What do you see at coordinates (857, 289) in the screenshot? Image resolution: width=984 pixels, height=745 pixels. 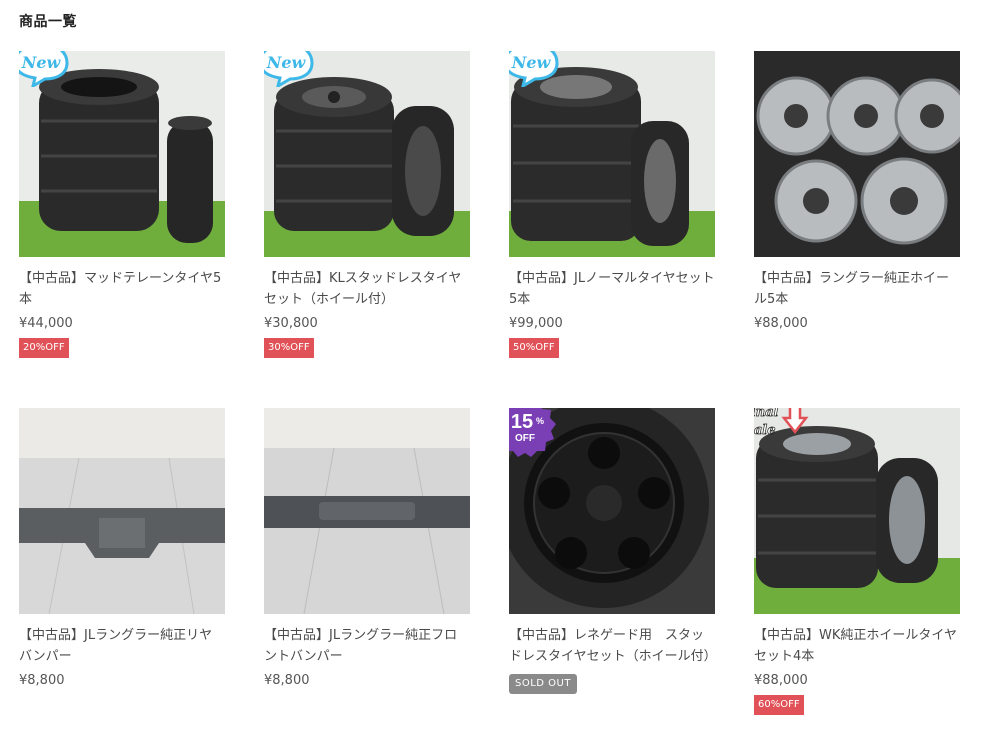 I see `product-name: 【中古品】ラングラー純正ホイール5本` at bounding box center [857, 289].